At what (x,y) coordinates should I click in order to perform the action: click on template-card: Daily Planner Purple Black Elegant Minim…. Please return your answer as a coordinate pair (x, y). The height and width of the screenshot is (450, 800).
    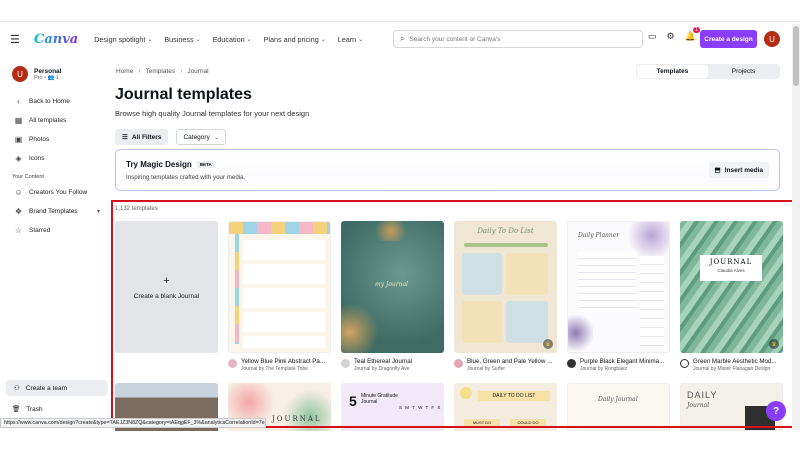
    Looking at the image, I should click on (618, 296).